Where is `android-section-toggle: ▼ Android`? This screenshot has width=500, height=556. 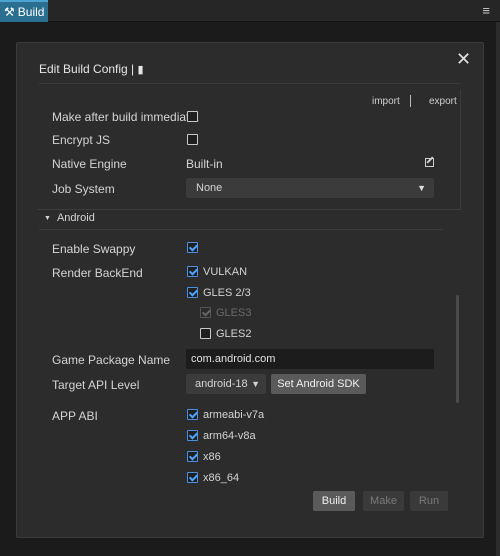
android-section-toggle: ▼ Android is located at coordinates (69, 218).